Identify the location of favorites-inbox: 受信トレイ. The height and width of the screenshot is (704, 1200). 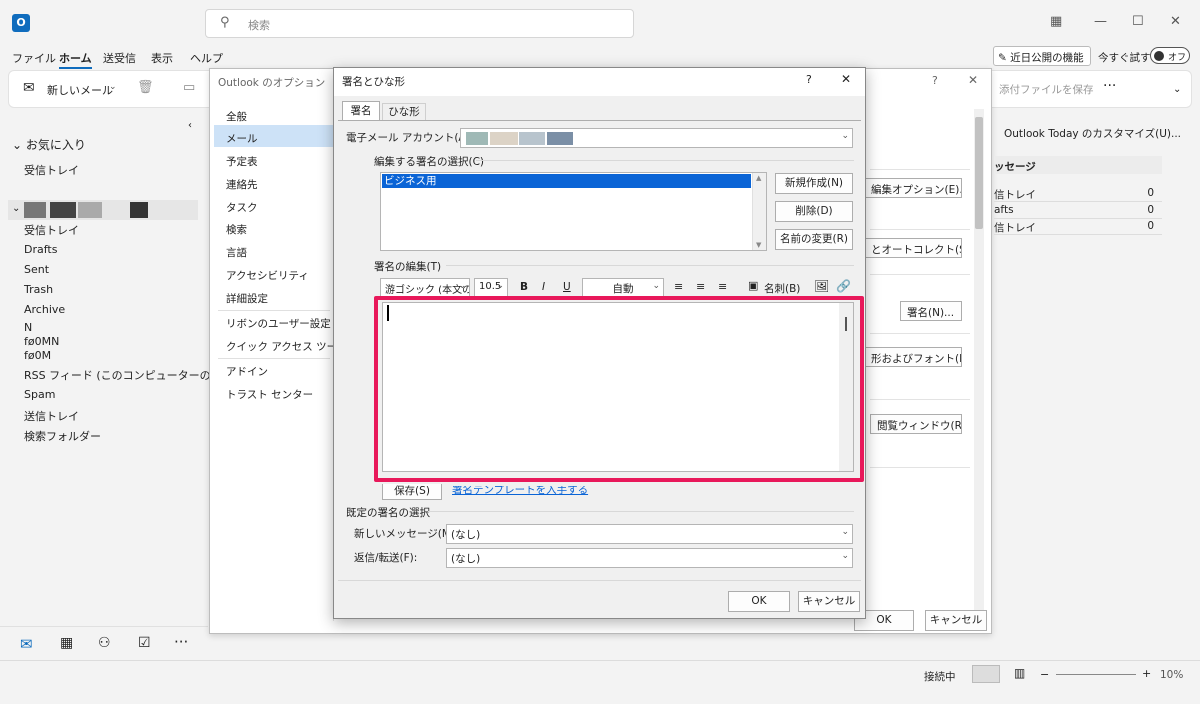
(51, 170).